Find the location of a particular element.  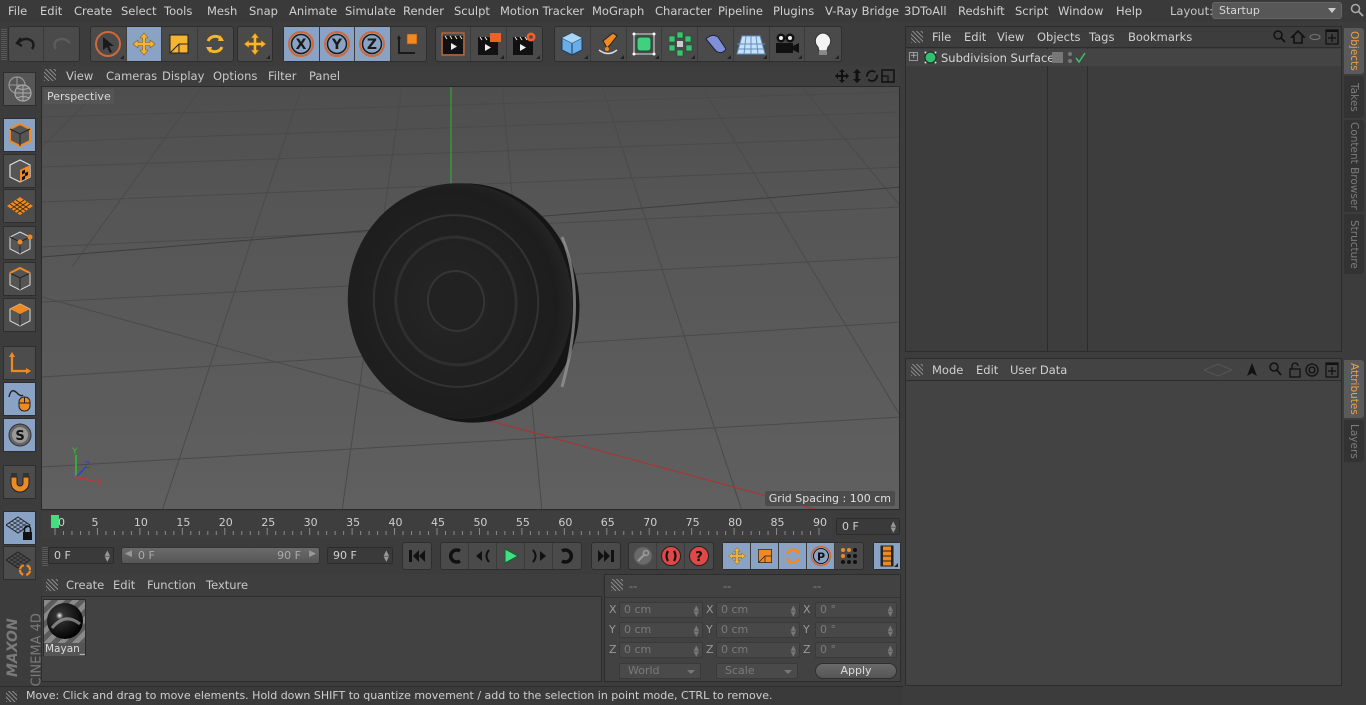

cube-button is located at coordinates (573, 44).